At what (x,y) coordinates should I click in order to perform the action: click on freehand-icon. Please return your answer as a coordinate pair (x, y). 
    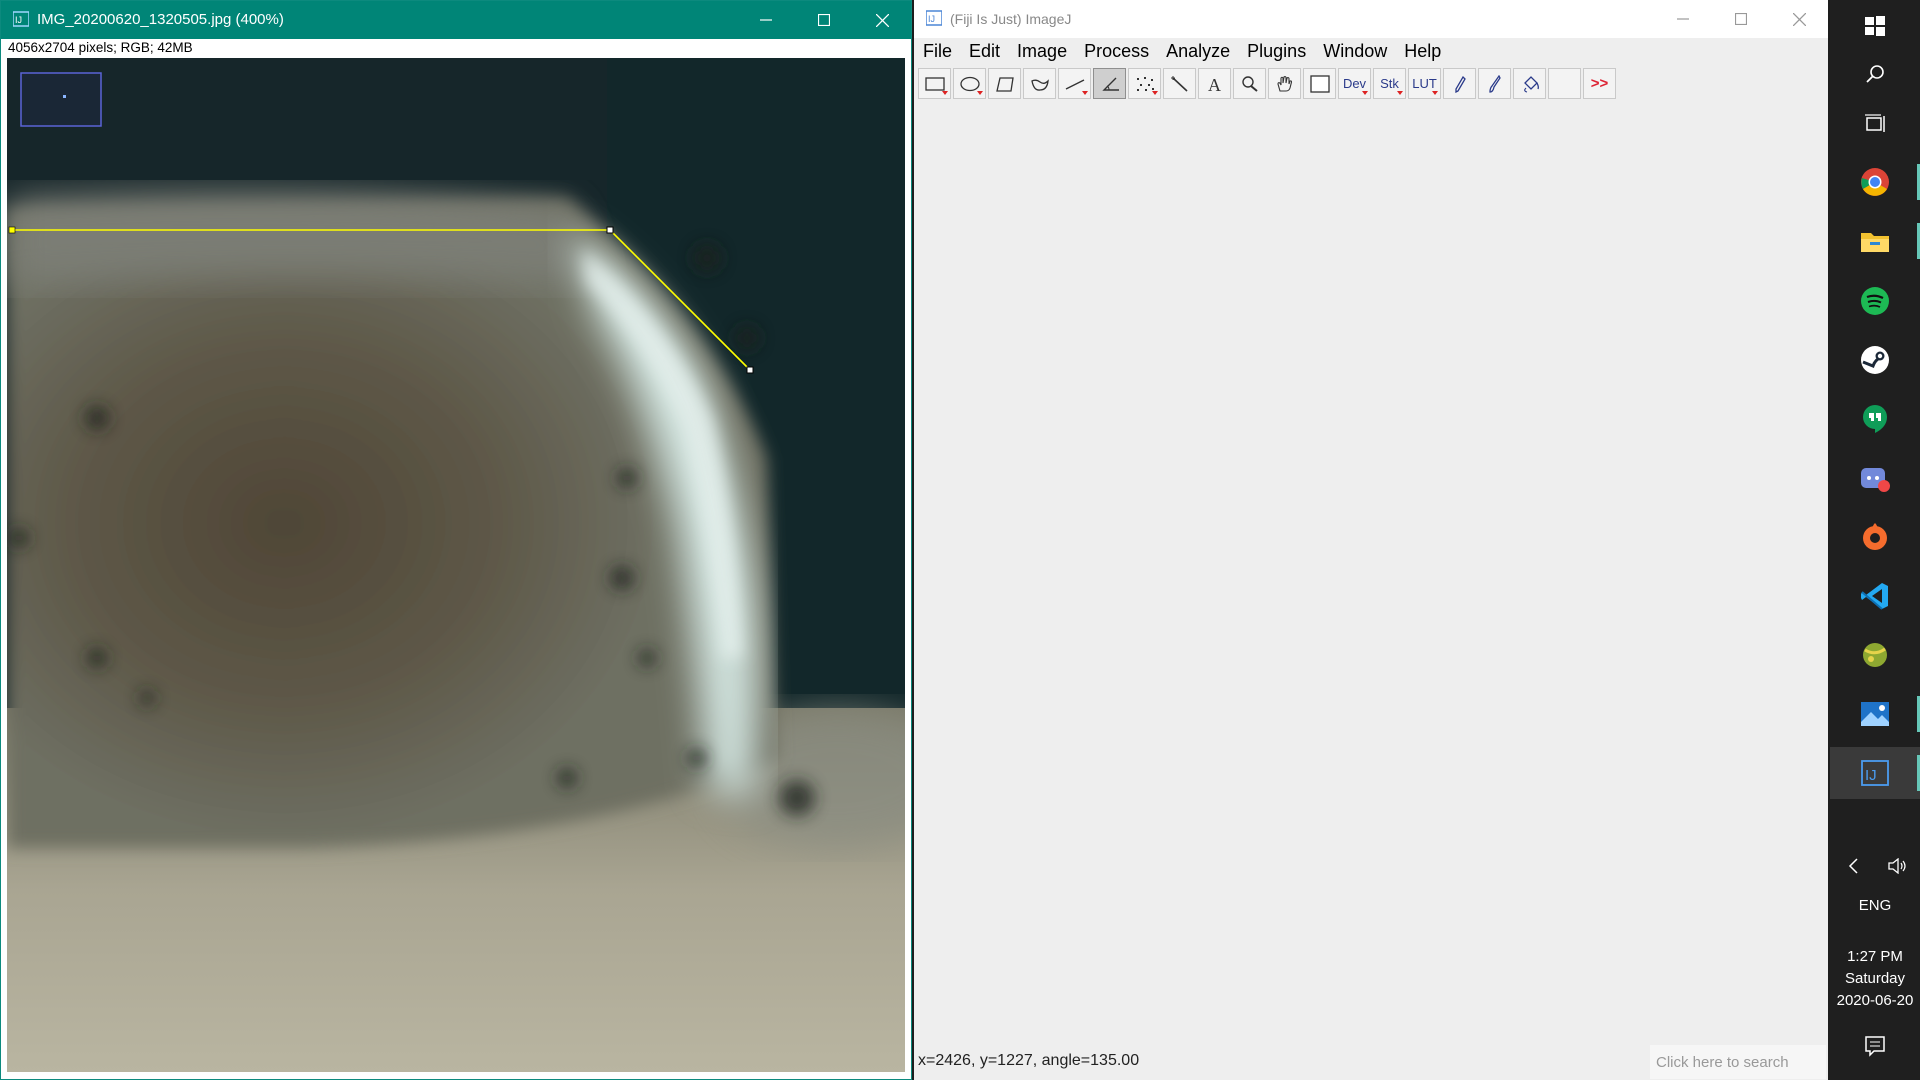
    Looking at the image, I should click on (1039, 84).